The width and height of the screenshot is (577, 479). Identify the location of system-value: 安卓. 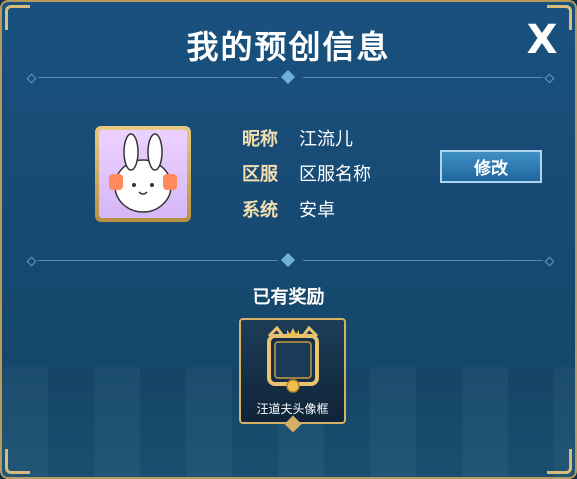
(317, 210).